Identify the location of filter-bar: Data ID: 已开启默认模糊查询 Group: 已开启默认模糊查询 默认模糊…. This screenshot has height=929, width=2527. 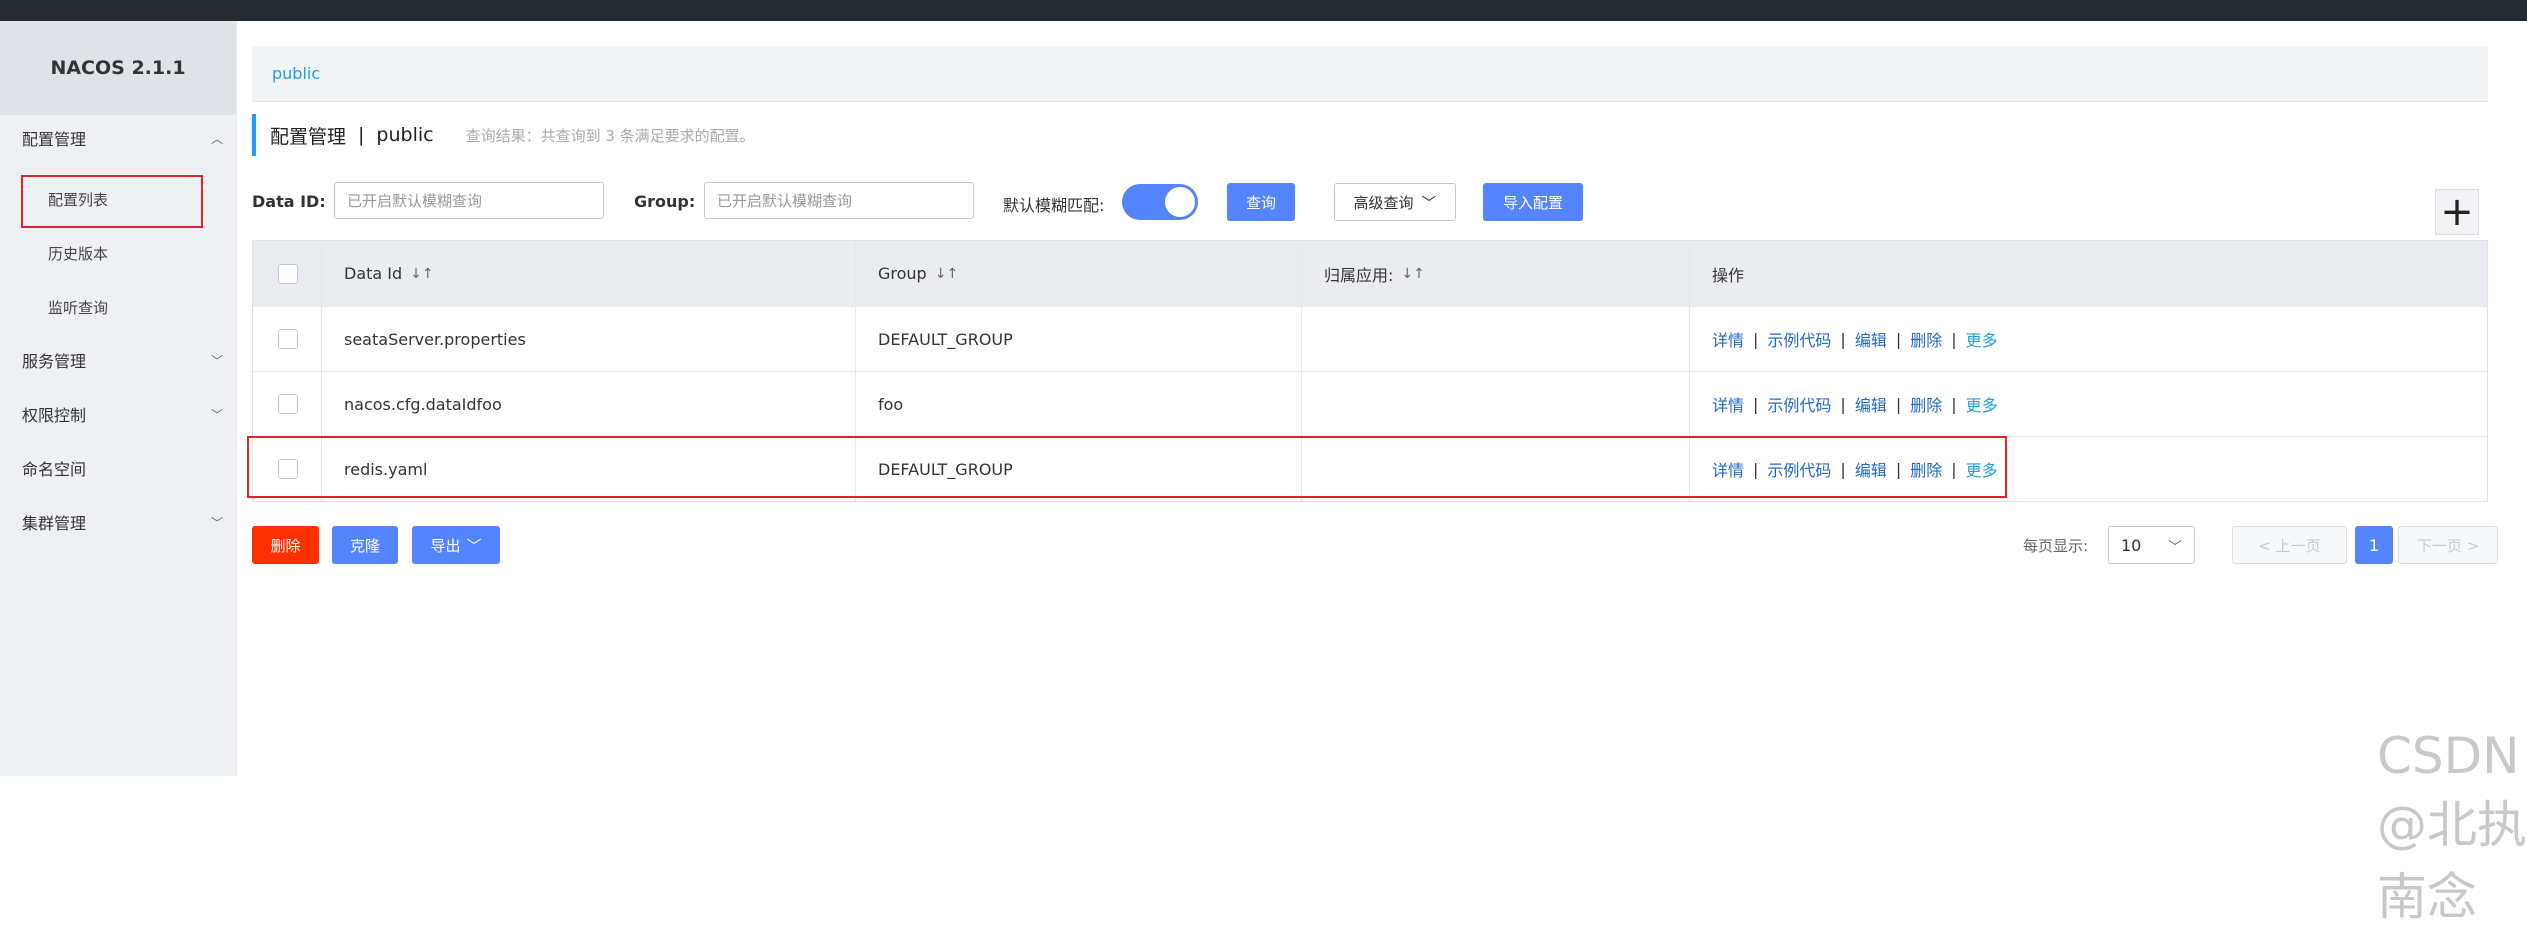
(1372, 202).